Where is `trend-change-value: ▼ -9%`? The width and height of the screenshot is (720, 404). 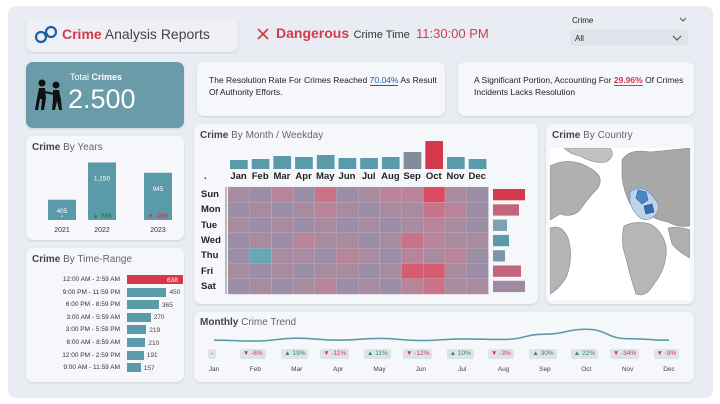 trend-change-value: ▼ -9% is located at coordinates (666, 353).